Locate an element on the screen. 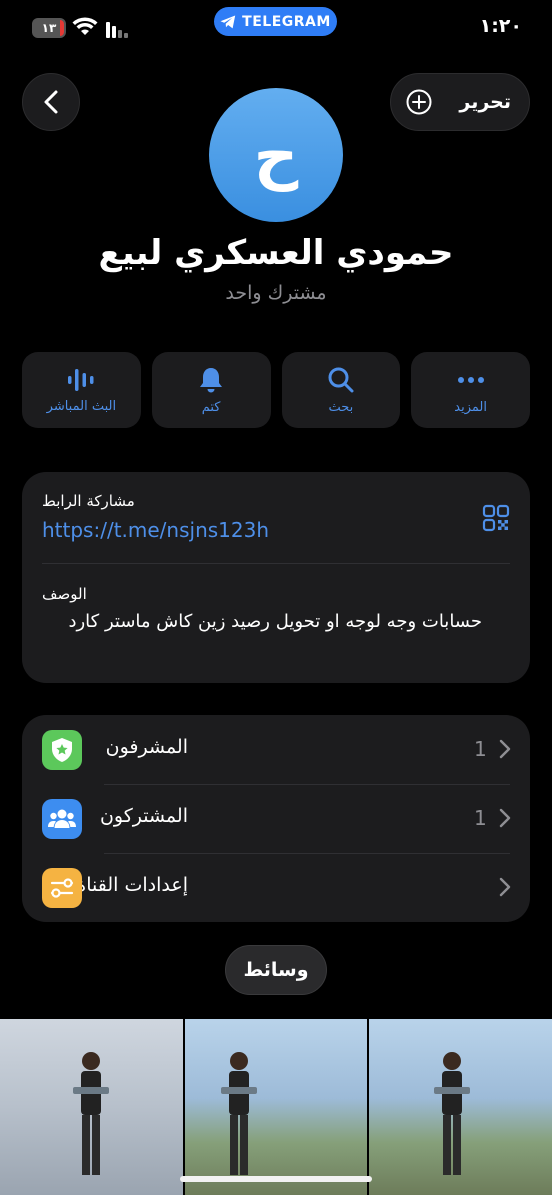 This screenshot has height=1195, width=552. search-button: بحث is located at coordinates (341, 390).